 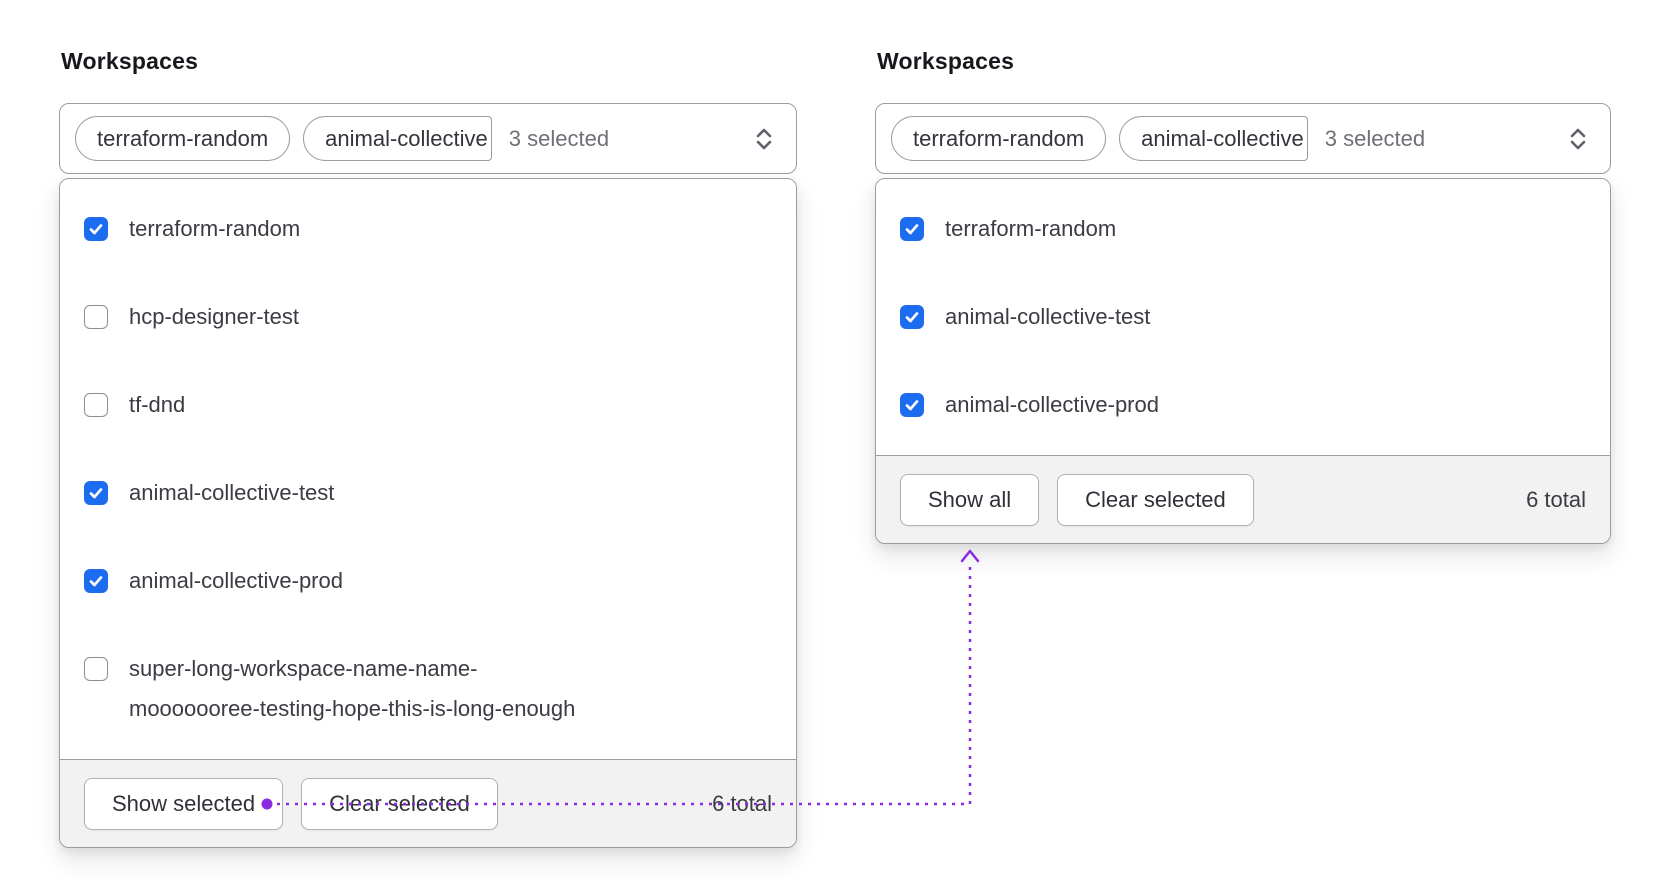 I want to click on option-label: tf-dnd, so click(x=157, y=404).